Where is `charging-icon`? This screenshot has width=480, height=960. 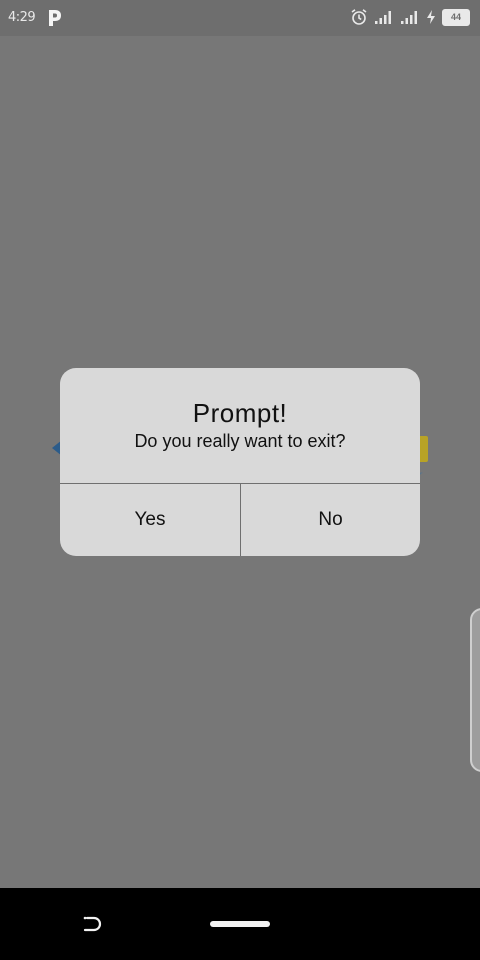
charging-icon is located at coordinates (431, 17).